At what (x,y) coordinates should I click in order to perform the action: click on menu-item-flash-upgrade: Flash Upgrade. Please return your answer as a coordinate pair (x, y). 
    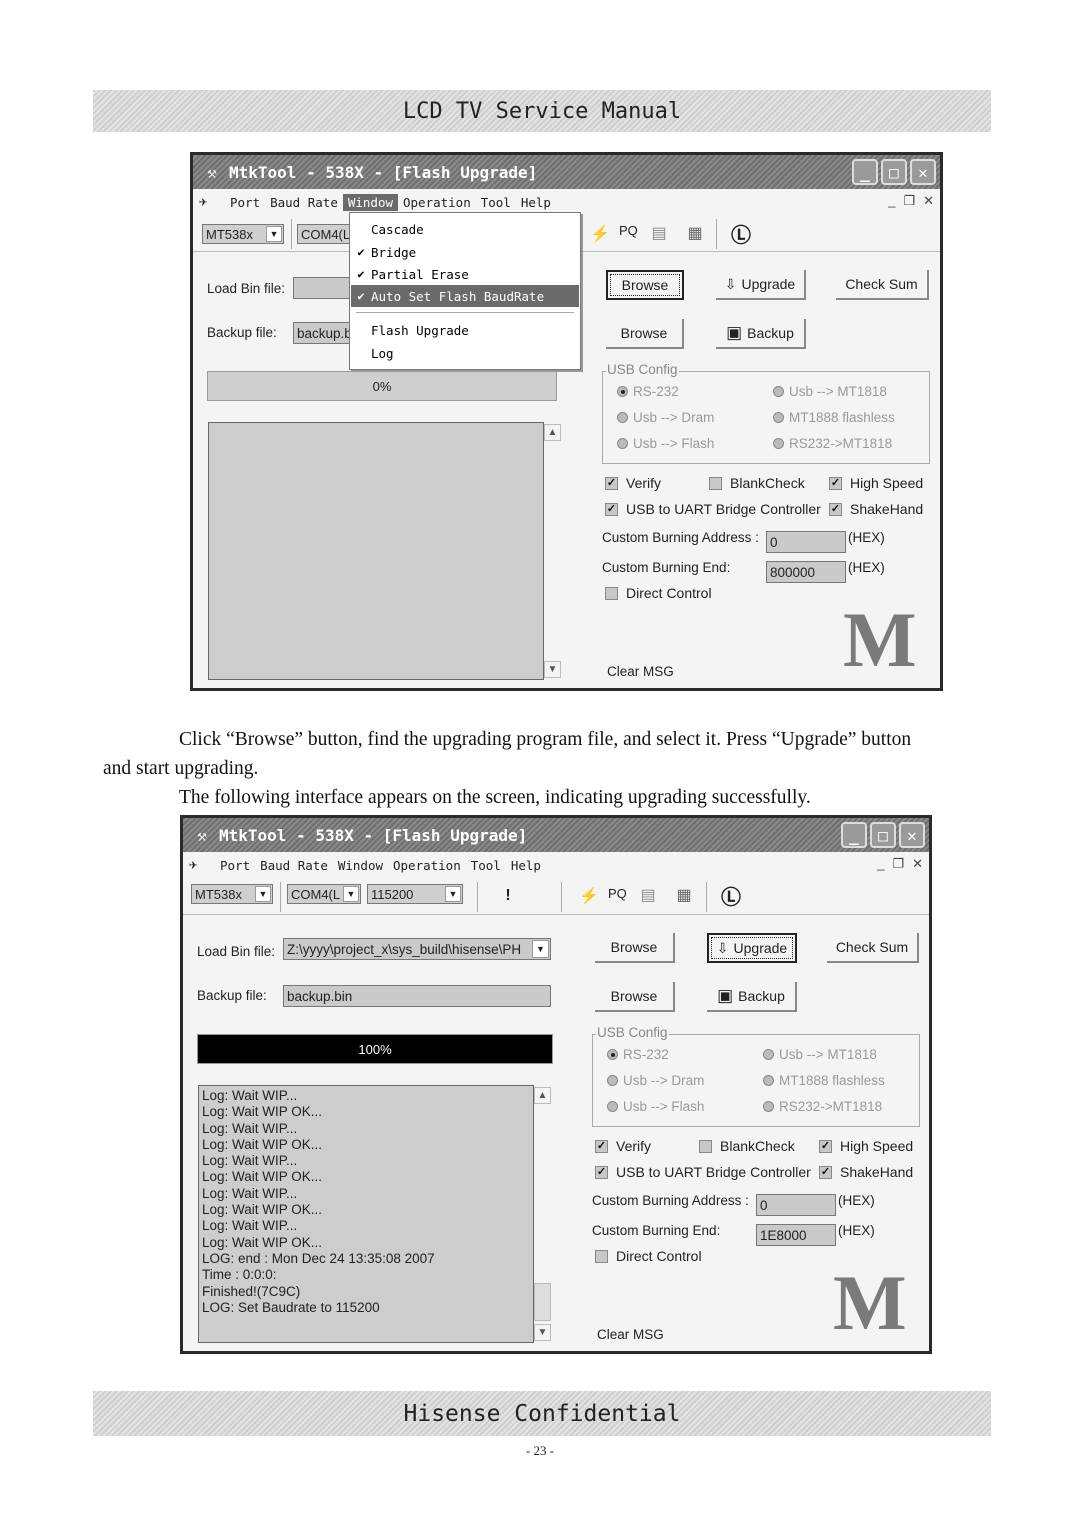
    Looking at the image, I should click on (465, 330).